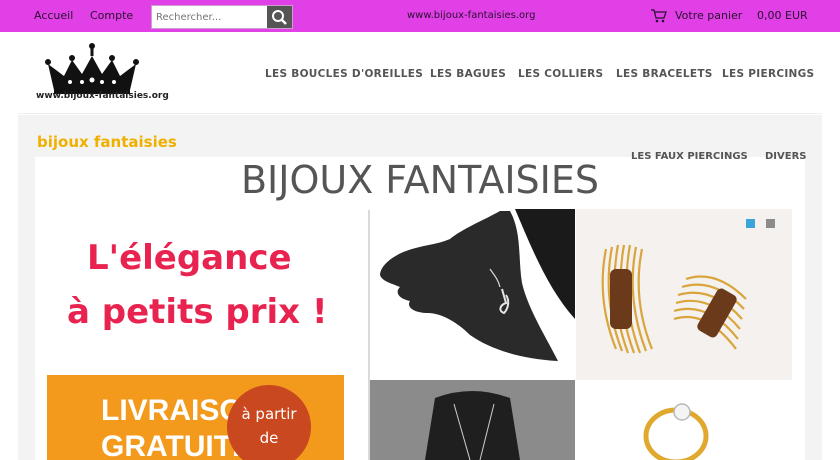  What do you see at coordinates (471, 15) in the screenshot?
I see `site-url: www.bijoux-fantaisies.org` at bounding box center [471, 15].